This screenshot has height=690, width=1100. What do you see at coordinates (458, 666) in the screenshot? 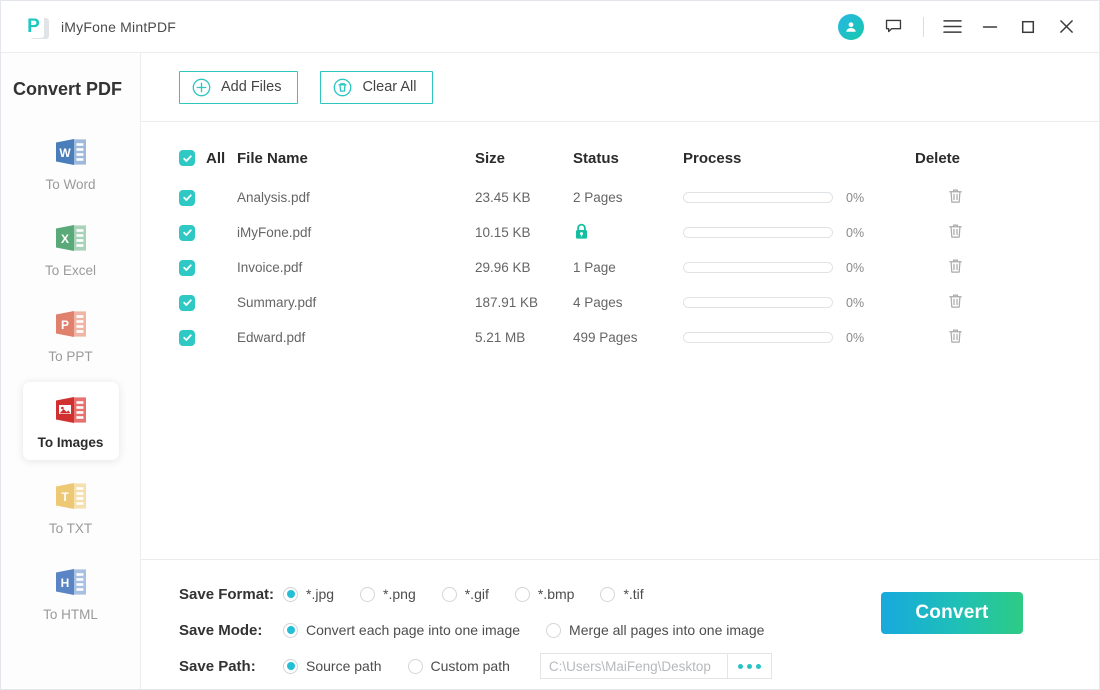
I see `path-option-custom: Custom path` at bounding box center [458, 666].